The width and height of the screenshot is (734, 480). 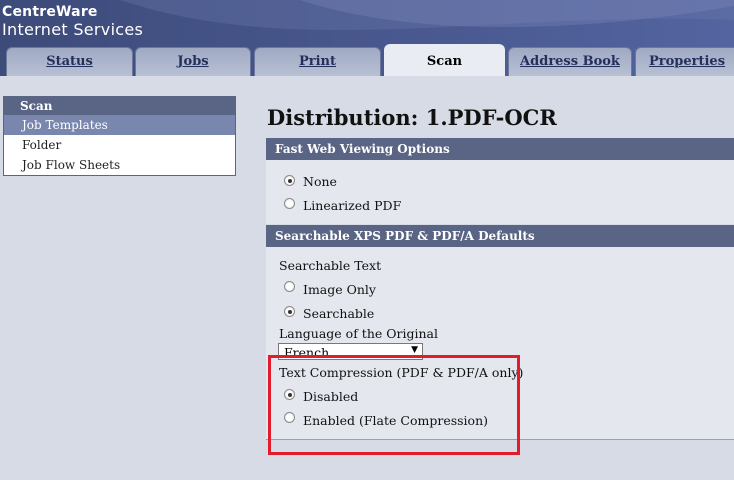 What do you see at coordinates (73, 29) in the screenshot?
I see `brand-line-2: Internet Services` at bounding box center [73, 29].